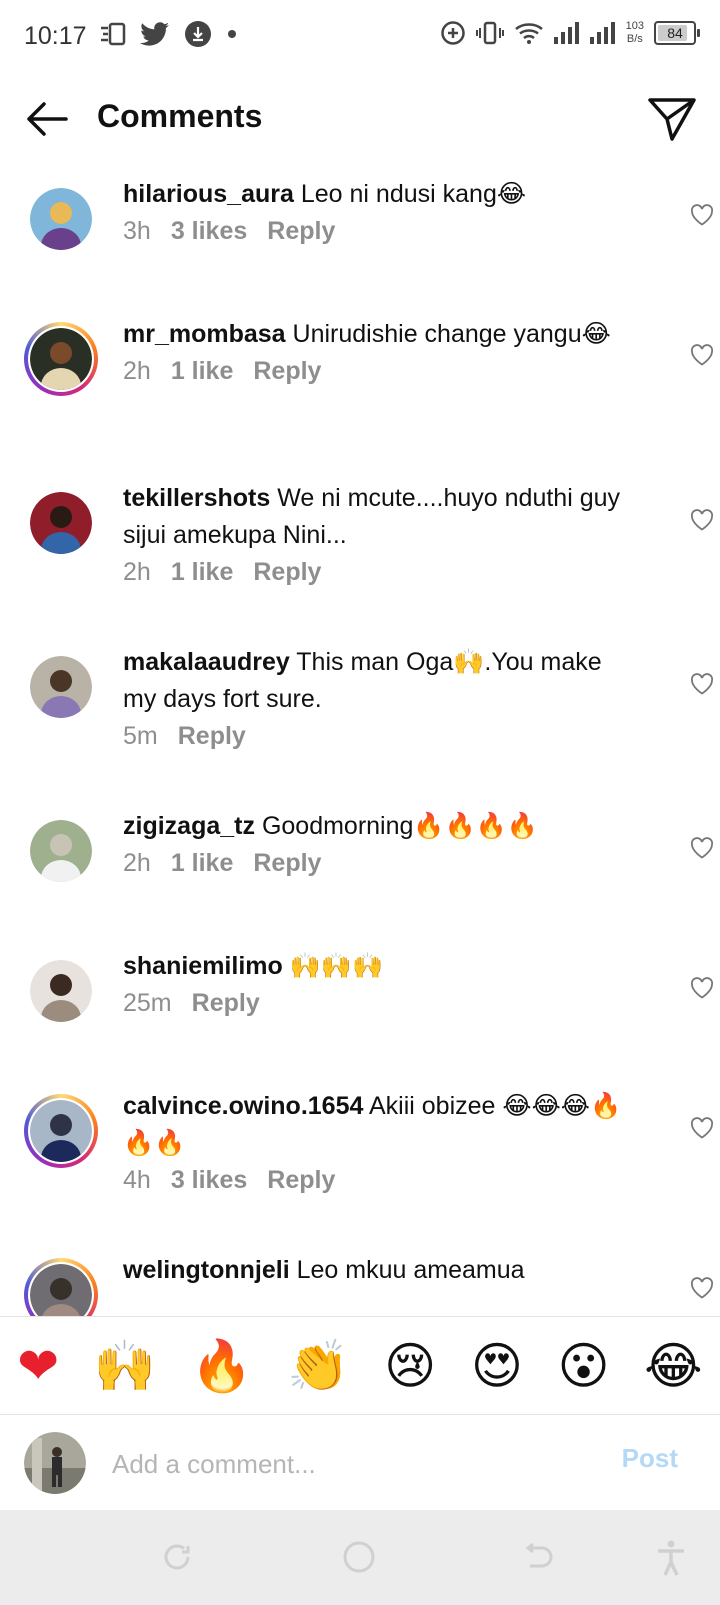 This screenshot has height=1605, width=720. What do you see at coordinates (539, 1557) in the screenshot?
I see `back-icon` at bounding box center [539, 1557].